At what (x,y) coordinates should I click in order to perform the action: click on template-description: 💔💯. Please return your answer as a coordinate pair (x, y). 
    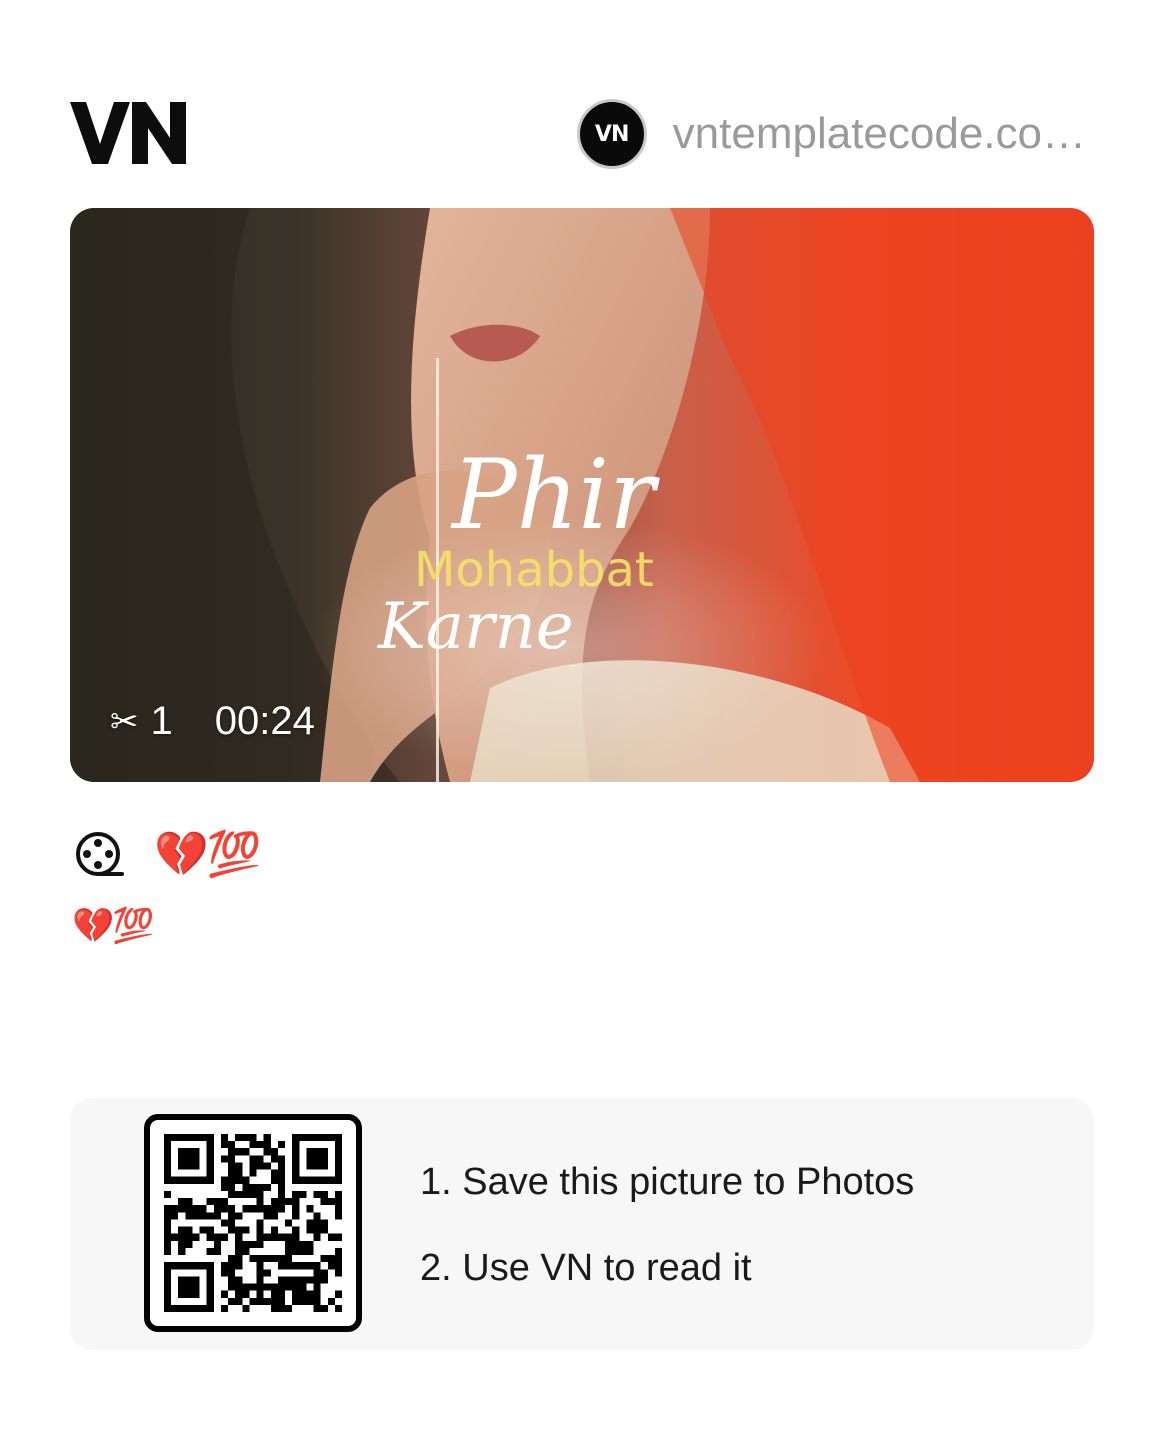
    Looking at the image, I should click on (113, 926).